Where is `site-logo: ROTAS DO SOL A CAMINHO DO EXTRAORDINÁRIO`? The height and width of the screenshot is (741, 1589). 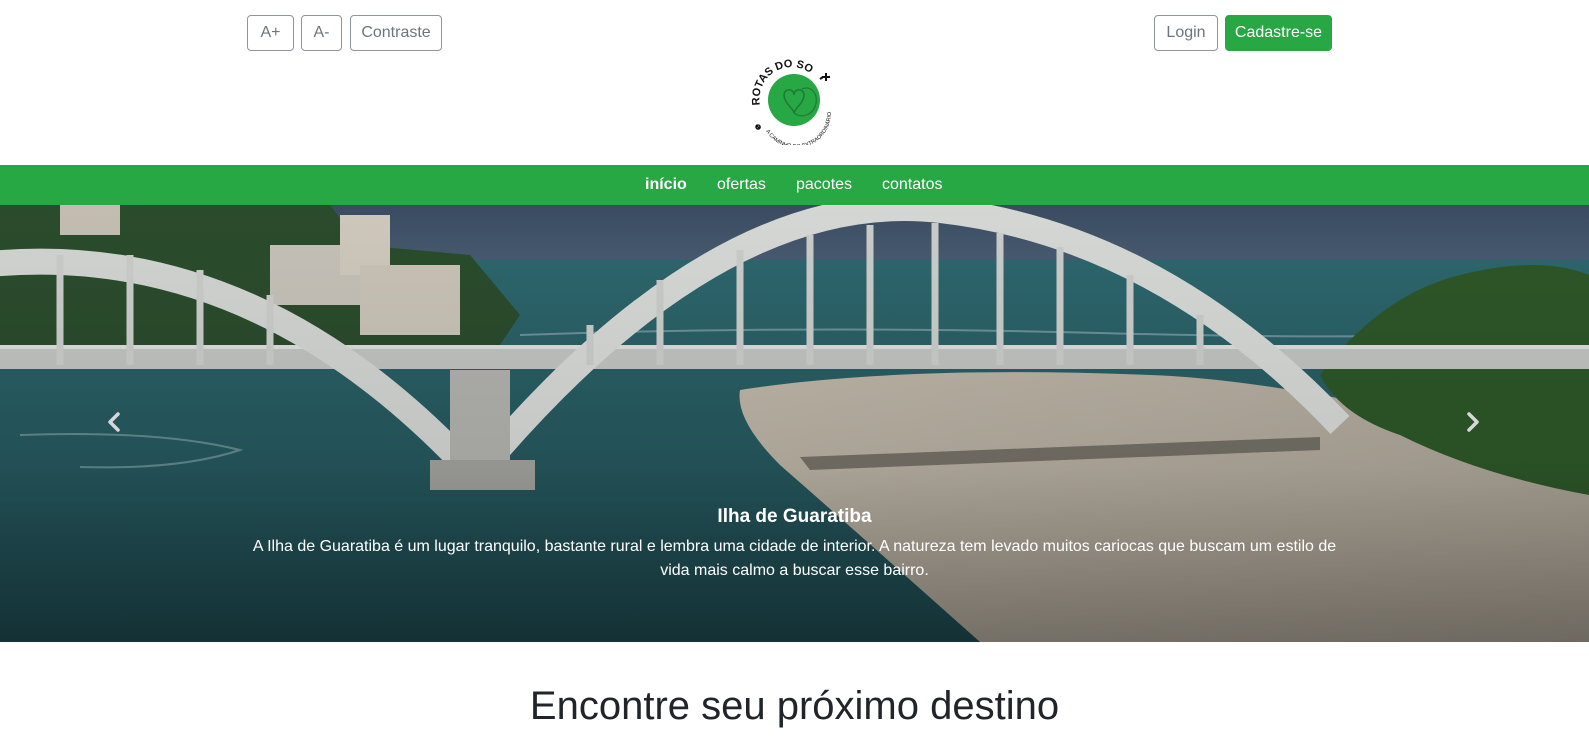
site-logo: ROTAS DO SOL A CAMINHO DO EXTRAORDINÁRIO is located at coordinates (792, 98).